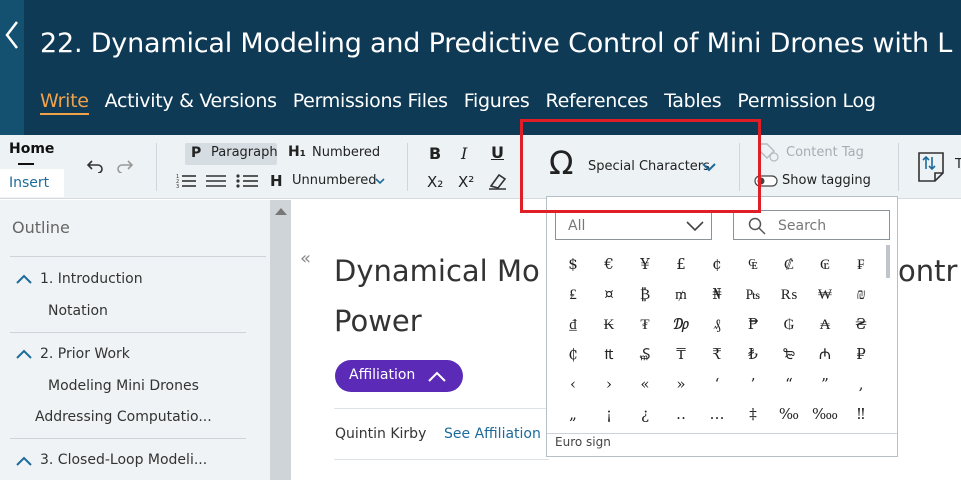 This screenshot has height=480, width=961. I want to click on svg-text: 3, so click(177, 186).